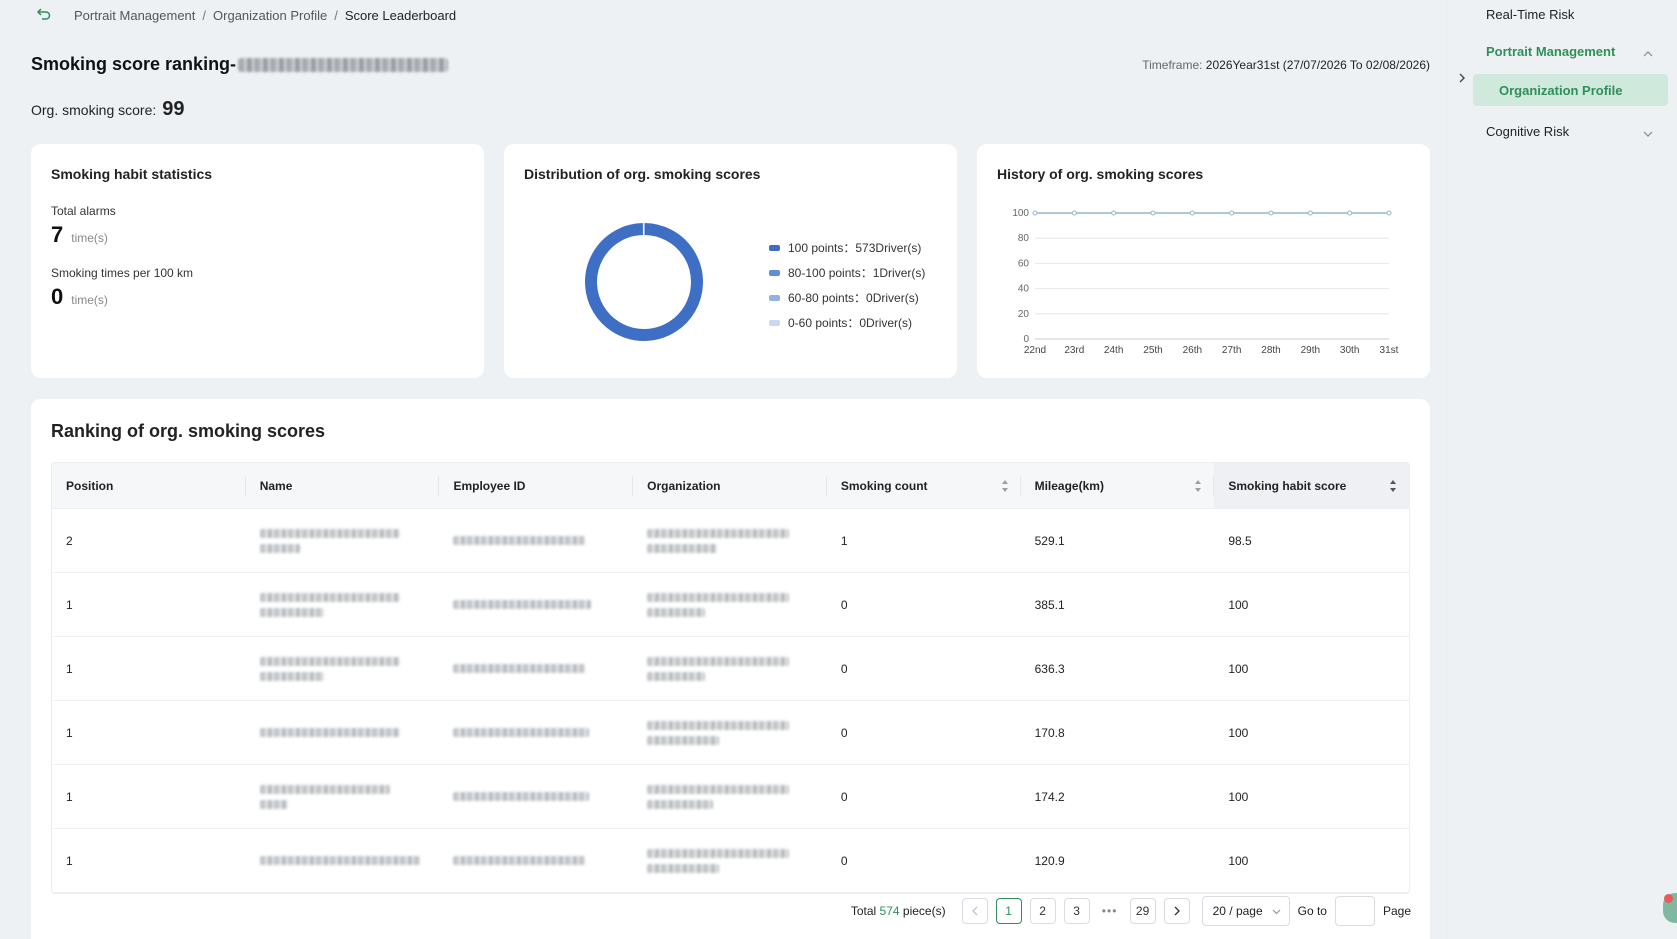 The image size is (1677, 939). What do you see at coordinates (1042, 911) in the screenshot?
I see `page-2-button: 2` at bounding box center [1042, 911].